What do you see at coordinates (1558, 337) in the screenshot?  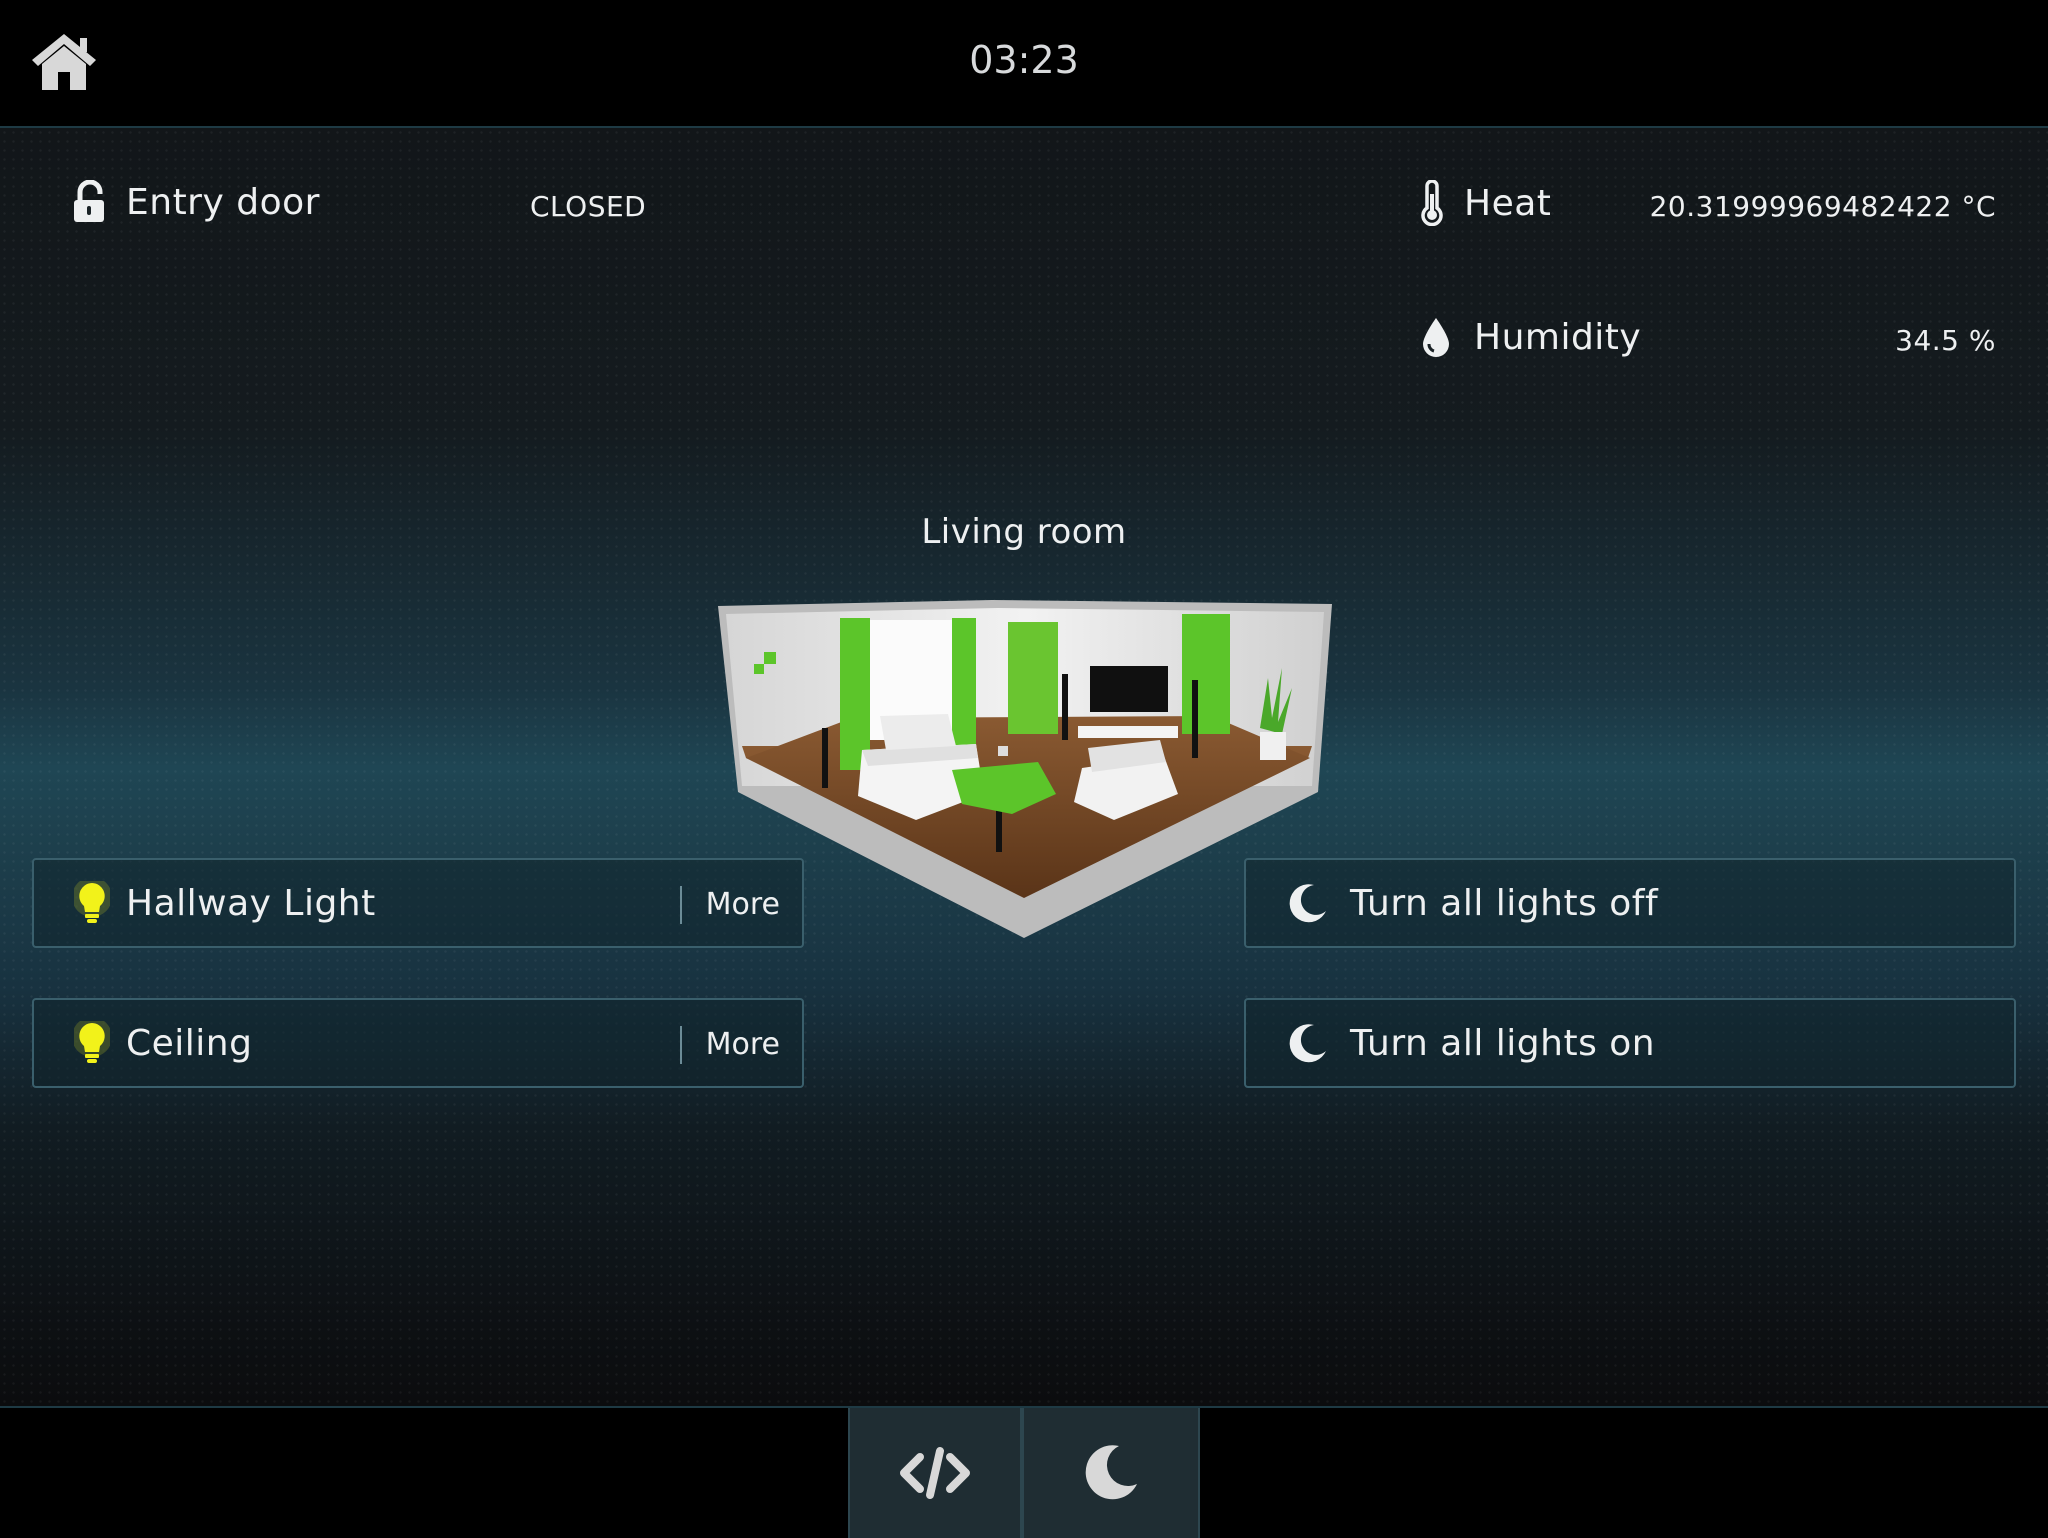 I see `humidity-label: Humidity` at bounding box center [1558, 337].